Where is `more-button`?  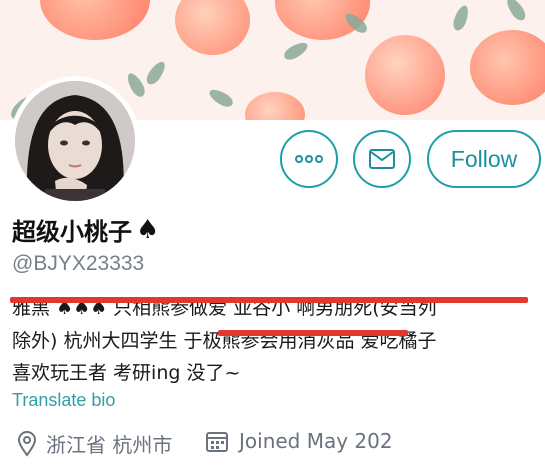
more-button is located at coordinates (309, 159).